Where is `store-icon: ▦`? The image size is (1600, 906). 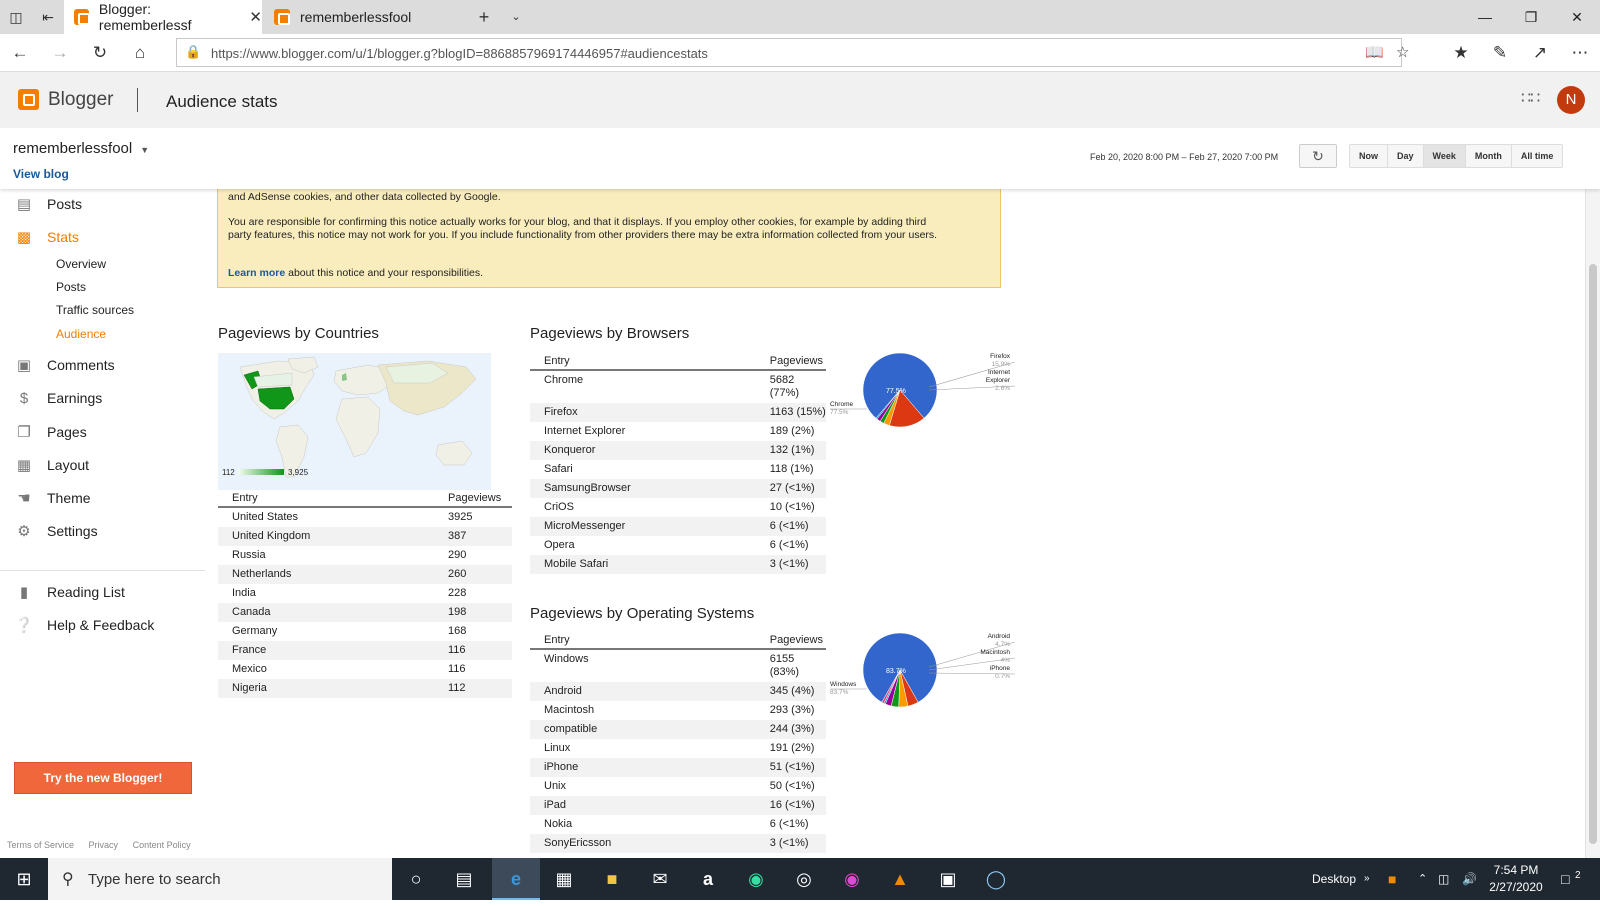
store-icon: ▦ is located at coordinates (564, 879).